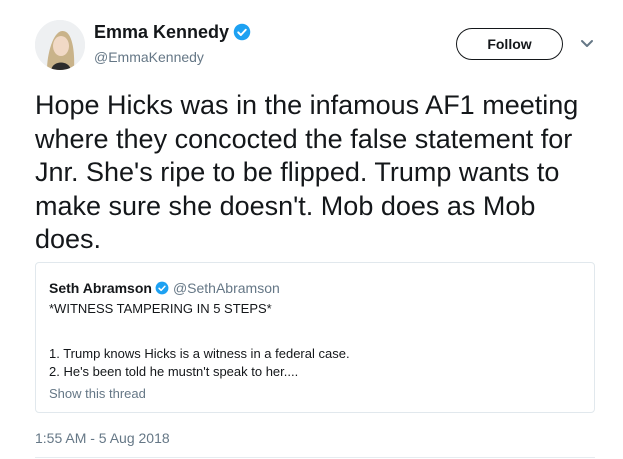  I want to click on avatar, so click(60, 45).